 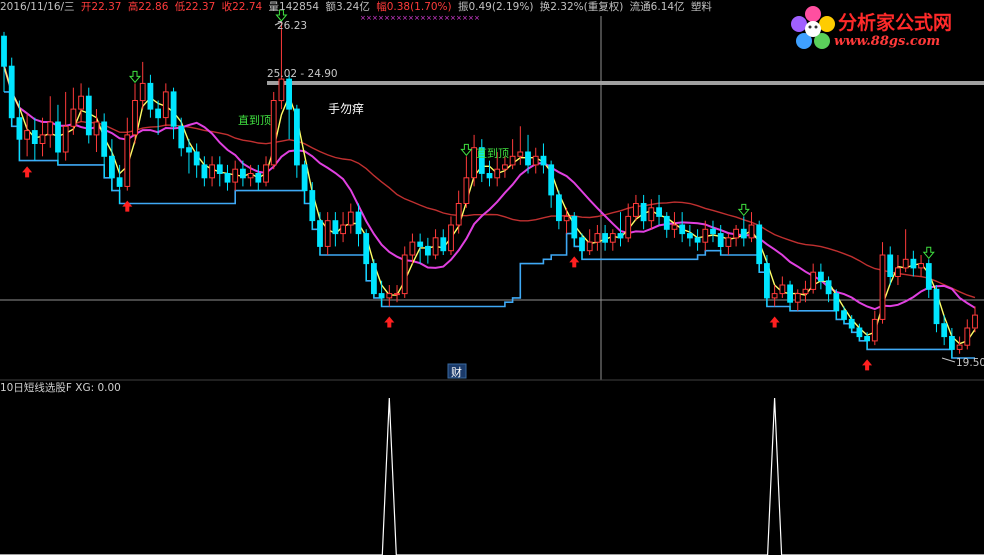 I want to click on sector-value: 塑料, so click(x=701, y=7).